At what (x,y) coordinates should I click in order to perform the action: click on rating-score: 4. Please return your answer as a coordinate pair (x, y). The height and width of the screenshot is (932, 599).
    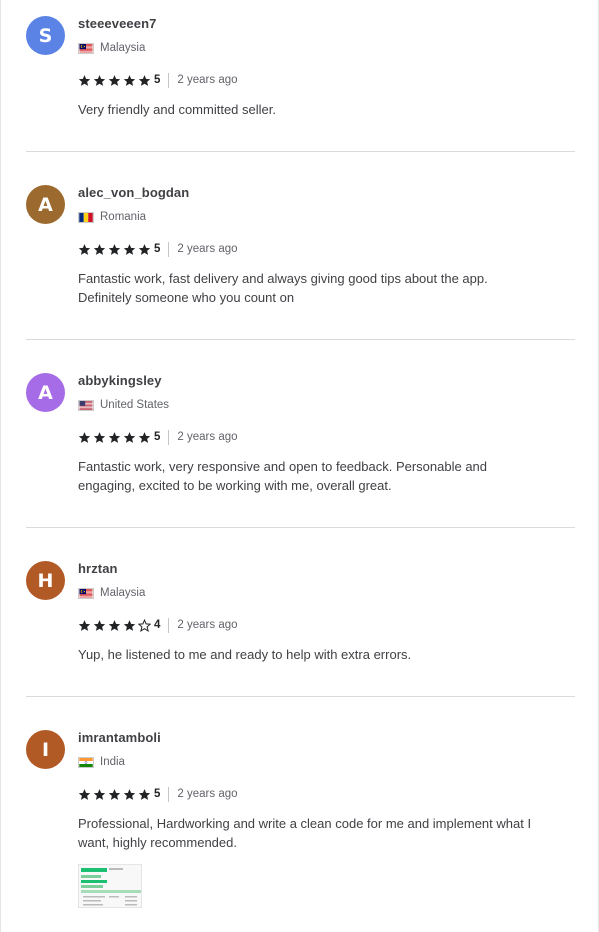
    Looking at the image, I should click on (157, 625).